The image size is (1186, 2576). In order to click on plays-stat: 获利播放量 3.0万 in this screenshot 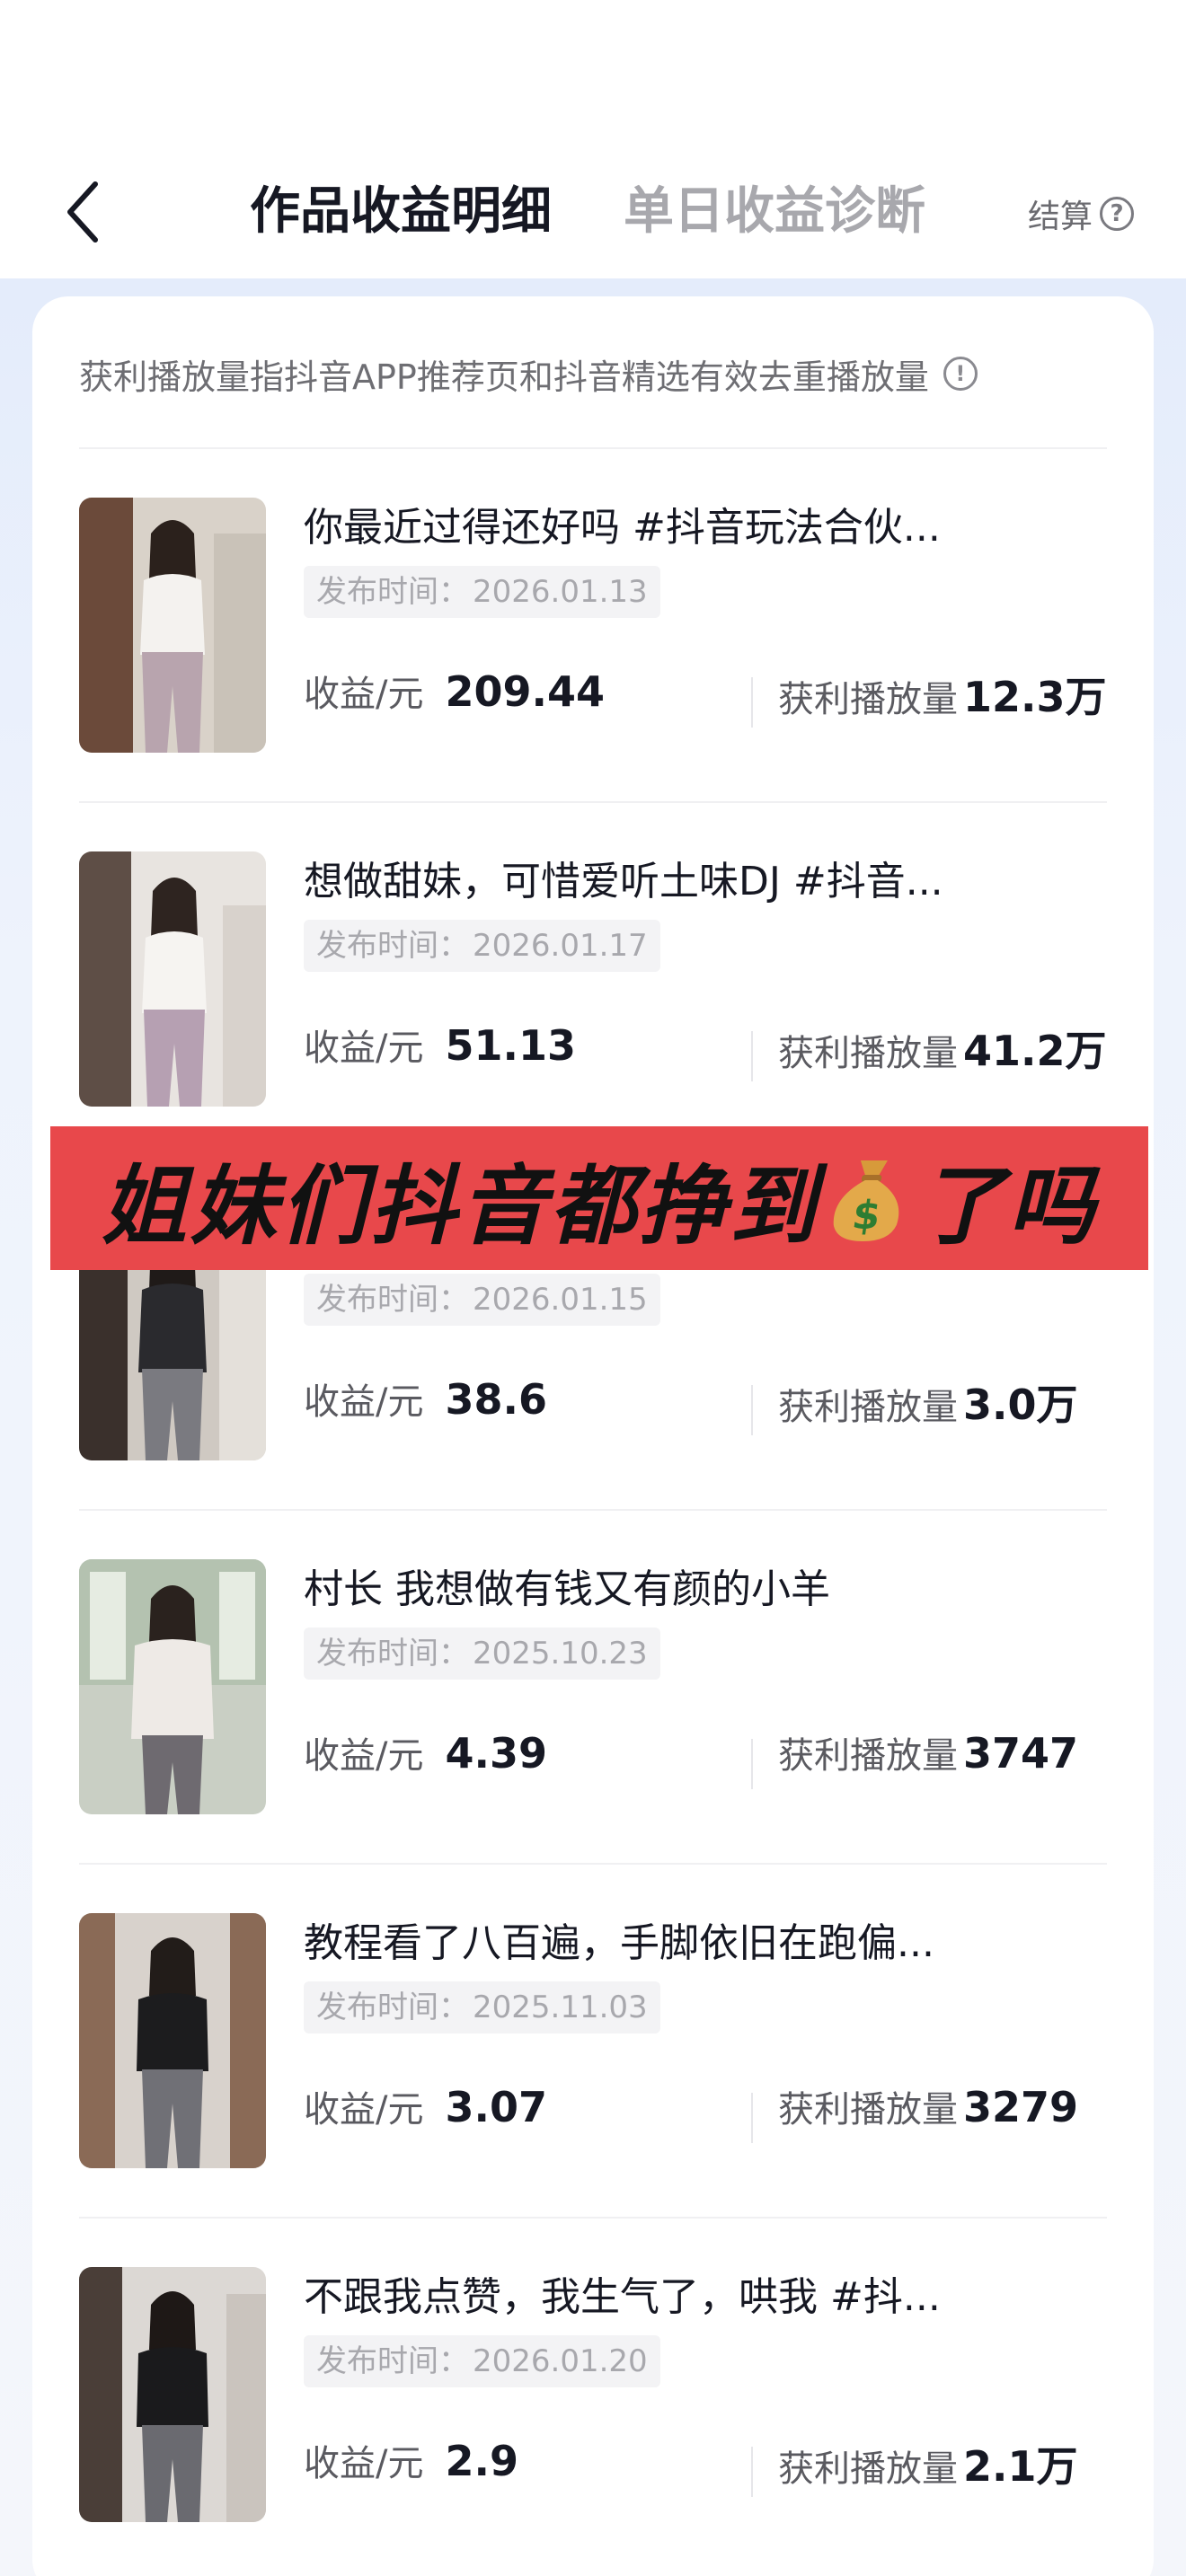, I will do `click(928, 1408)`.